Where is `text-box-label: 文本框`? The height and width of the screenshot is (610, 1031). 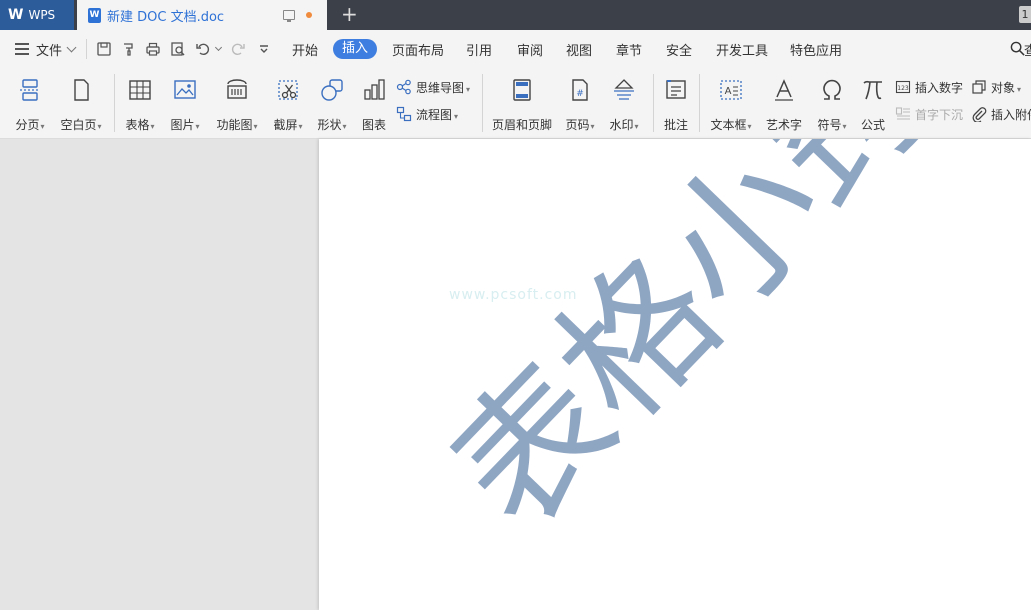
text-box-label: 文本框 is located at coordinates (731, 124).